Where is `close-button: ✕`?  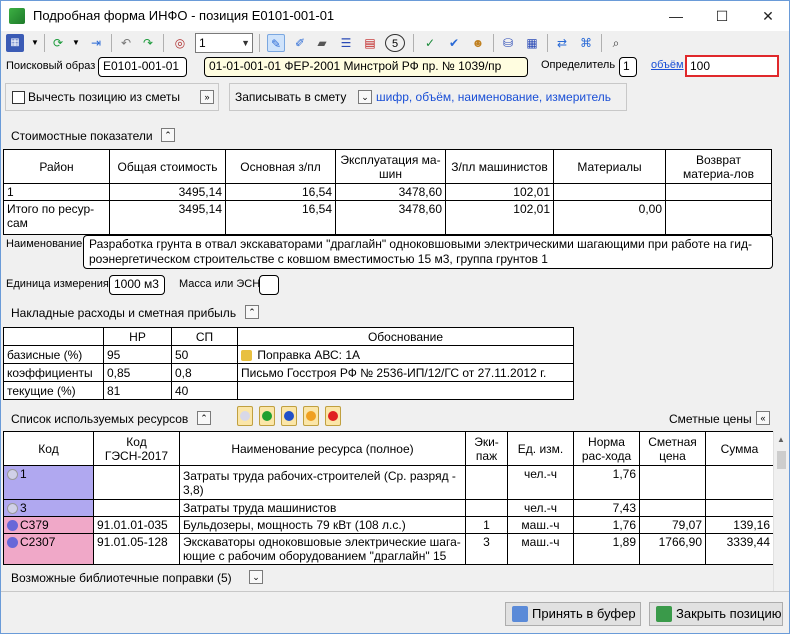 close-button: ✕ is located at coordinates (767, 16).